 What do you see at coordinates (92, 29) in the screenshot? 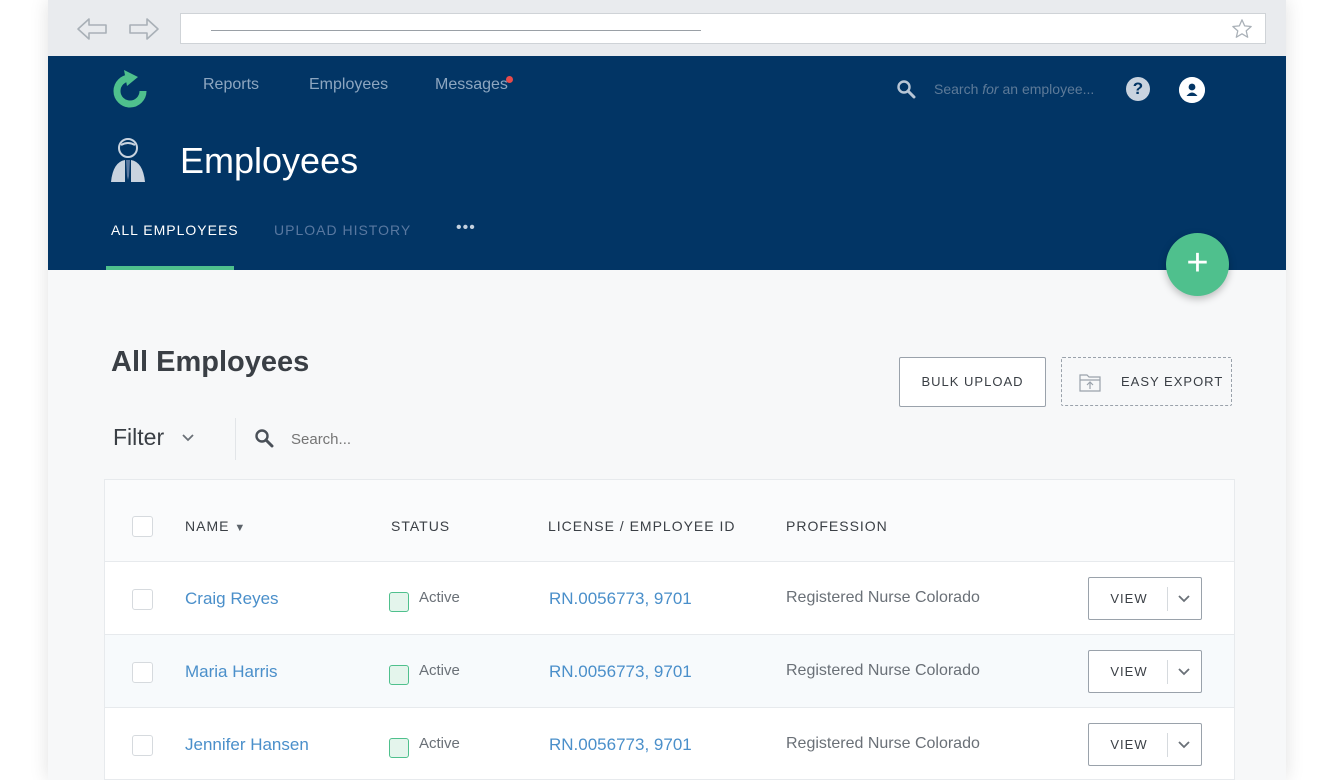
I see `back-arrow-icon` at bounding box center [92, 29].